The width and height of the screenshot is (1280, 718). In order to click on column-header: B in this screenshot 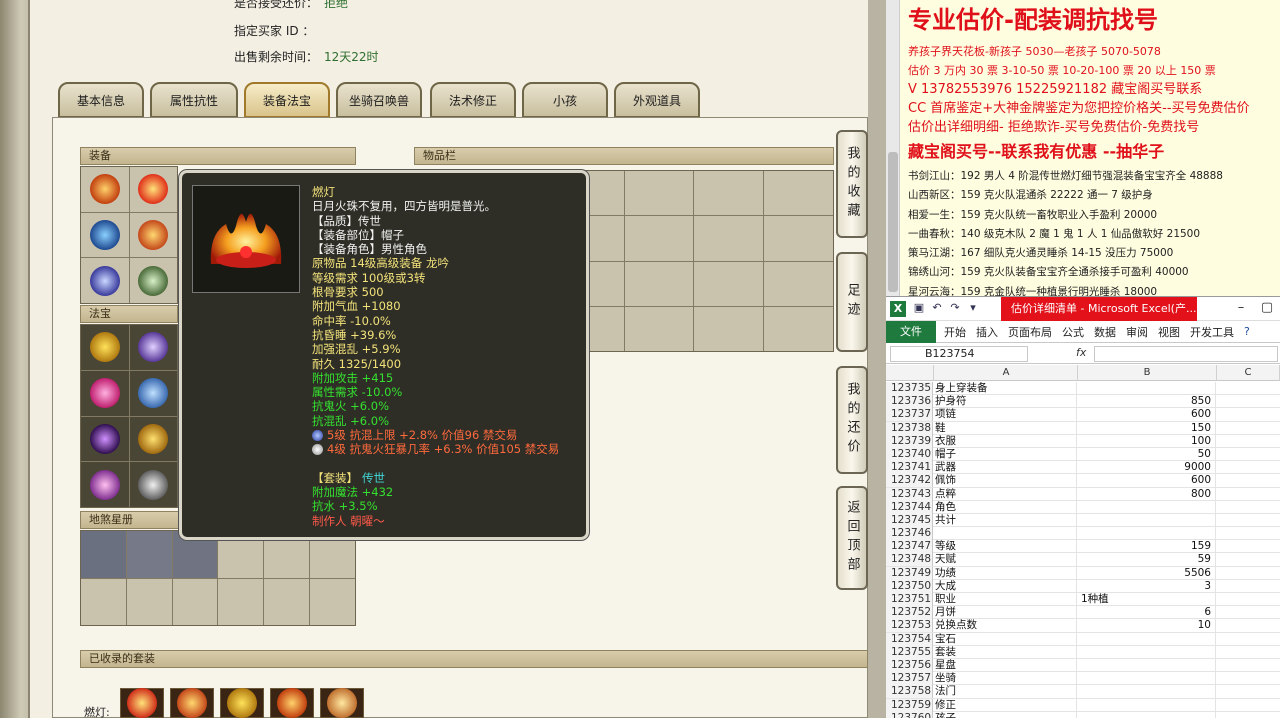, I will do `click(1147, 373)`.